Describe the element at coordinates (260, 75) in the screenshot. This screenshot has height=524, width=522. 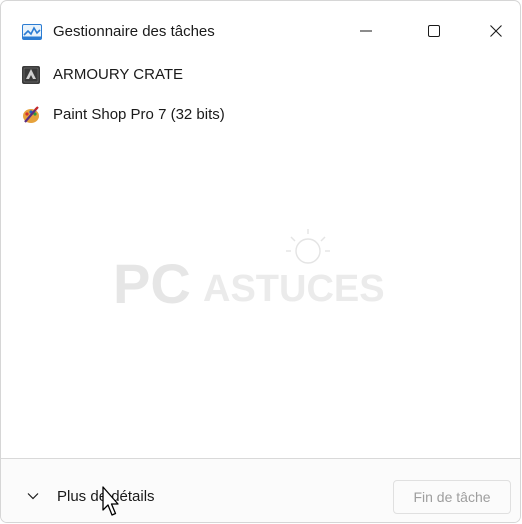
I see `list-item-armoury-crate: ARMOURY CRATE` at that location.